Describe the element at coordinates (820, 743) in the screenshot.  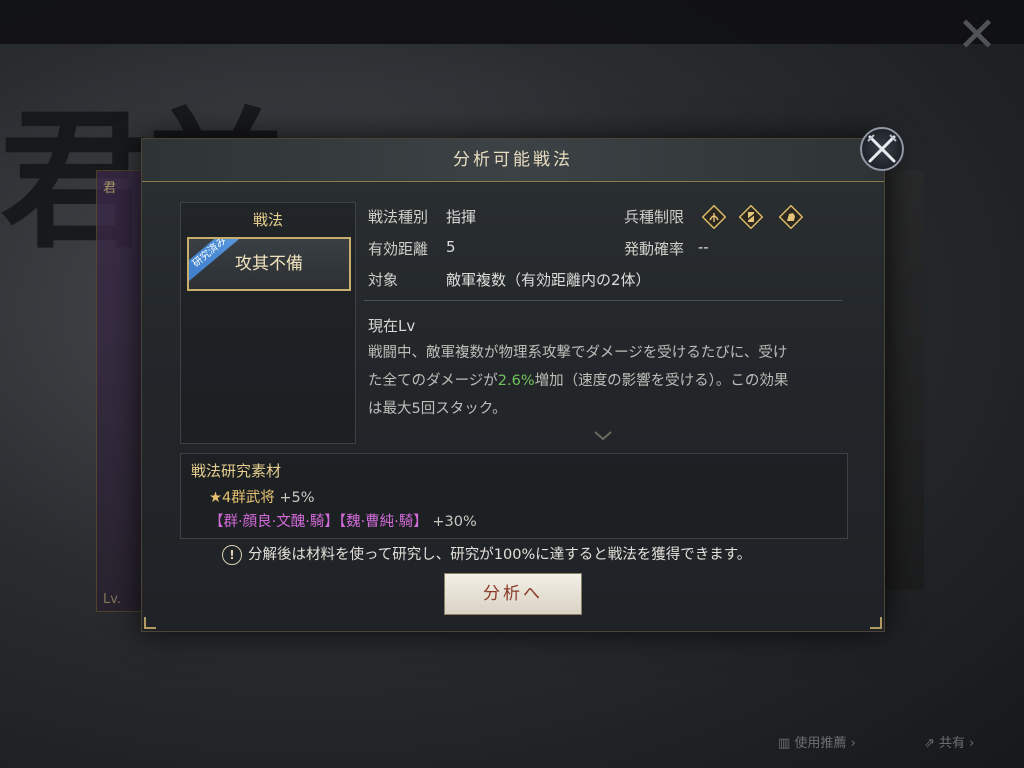
I see `recommend-label: 使用推薦` at that location.